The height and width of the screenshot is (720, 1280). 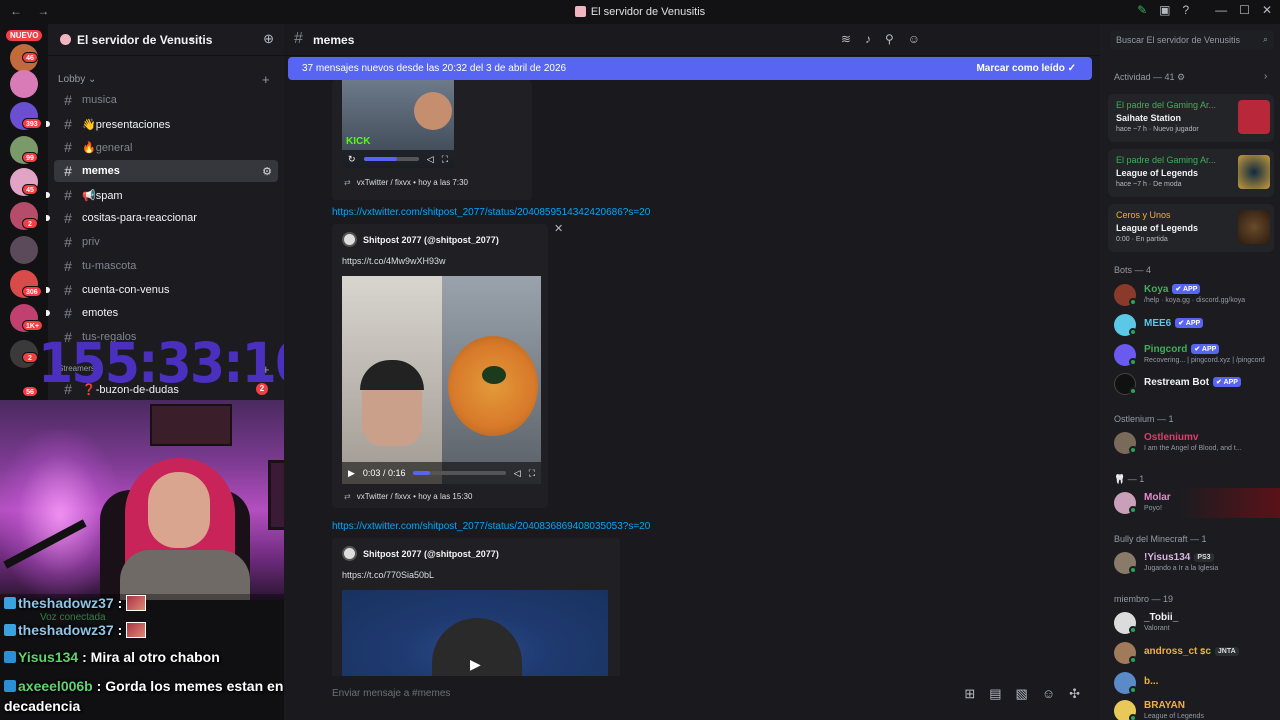 What do you see at coordinates (1265, 76) in the screenshot?
I see `chevron-right-icon: ›` at bounding box center [1265, 76].